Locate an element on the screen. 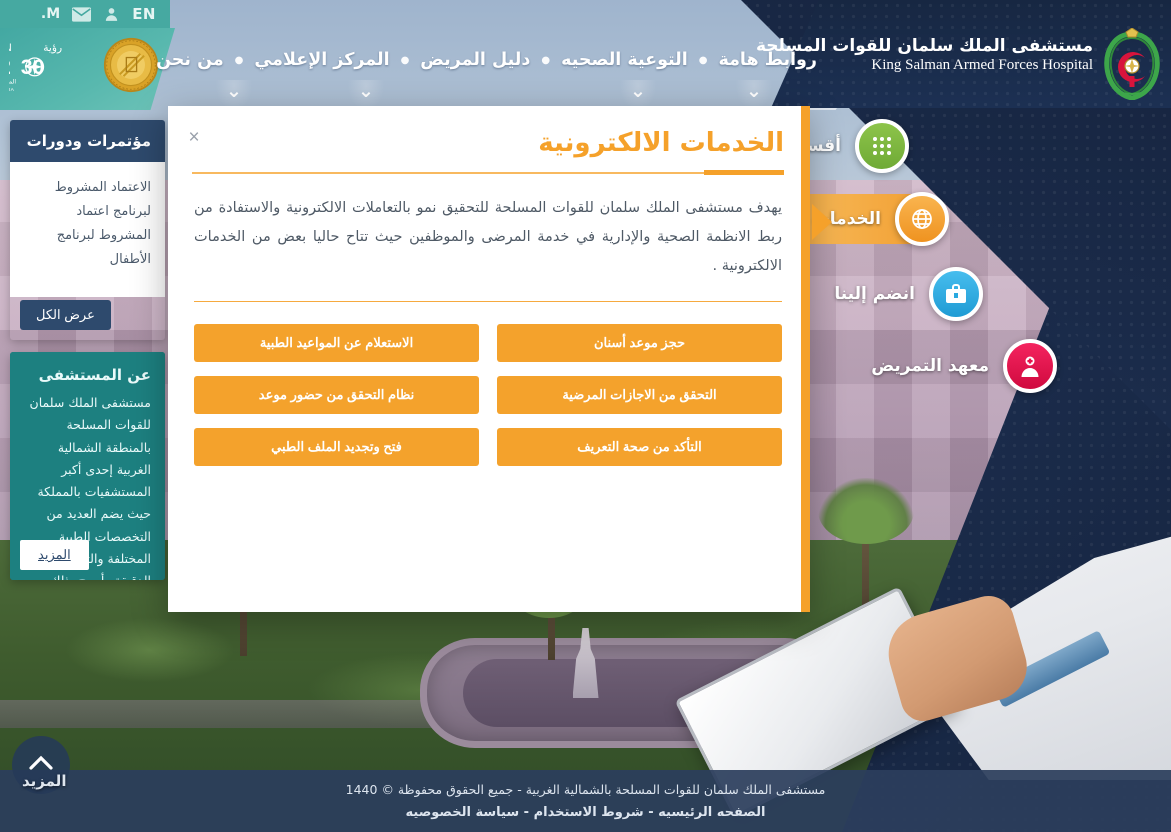 The width and height of the screenshot is (1171, 832). service-button-dental-appointment: حجز موعد أسنان is located at coordinates (639, 343).